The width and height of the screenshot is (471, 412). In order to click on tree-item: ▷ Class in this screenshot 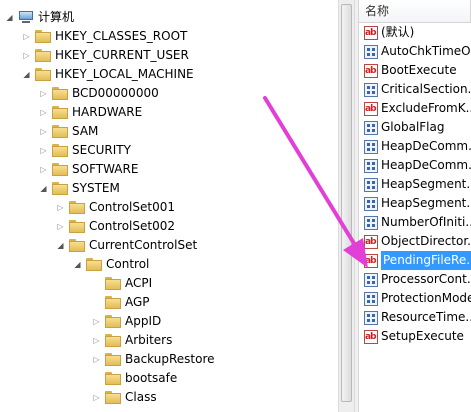, I will do `click(124, 397)`.